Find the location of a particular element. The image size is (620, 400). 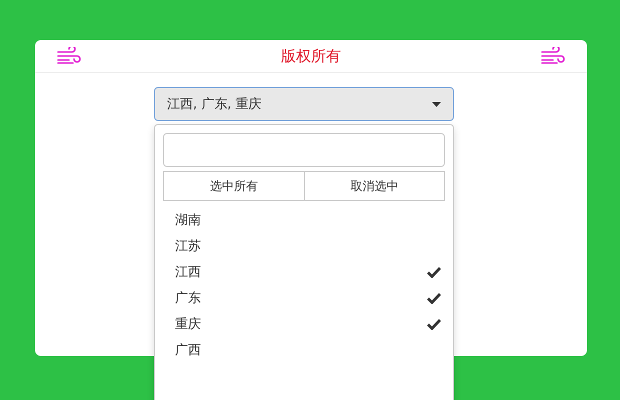

caret-icon is located at coordinates (436, 104).